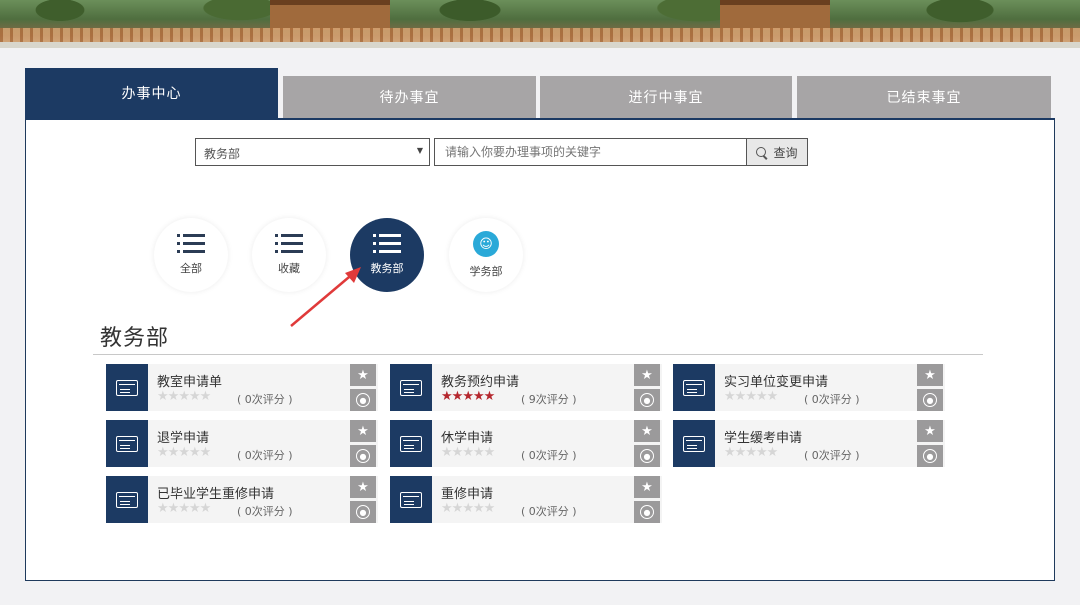 The height and width of the screenshot is (605, 1080). I want to click on section-divider, so click(538, 354).